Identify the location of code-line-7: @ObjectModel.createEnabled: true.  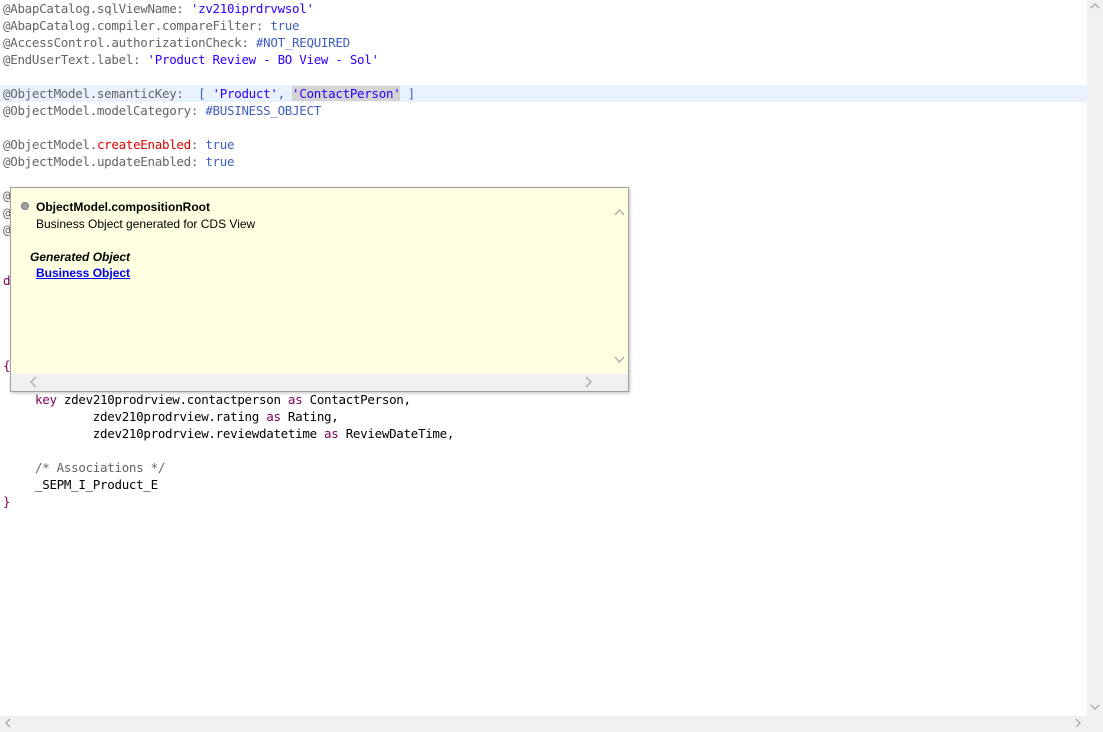
(119, 144).